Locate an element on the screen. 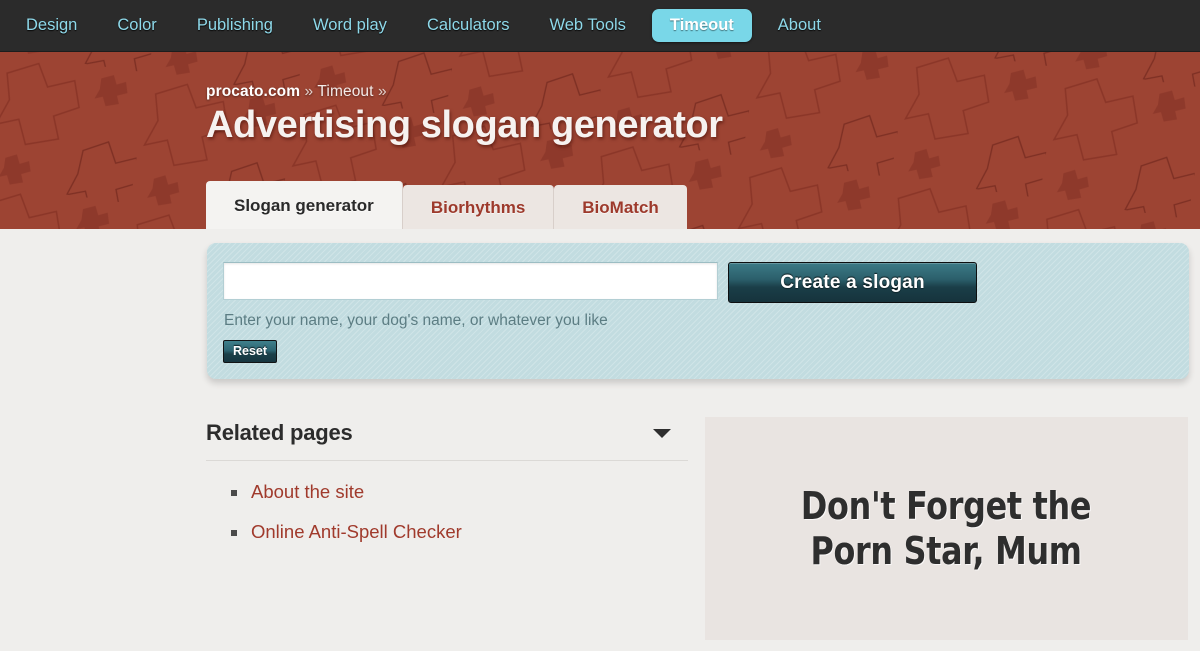 The height and width of the screenshot is (651, 1200). nav-item-about: About is located at coordinates (799, 26).